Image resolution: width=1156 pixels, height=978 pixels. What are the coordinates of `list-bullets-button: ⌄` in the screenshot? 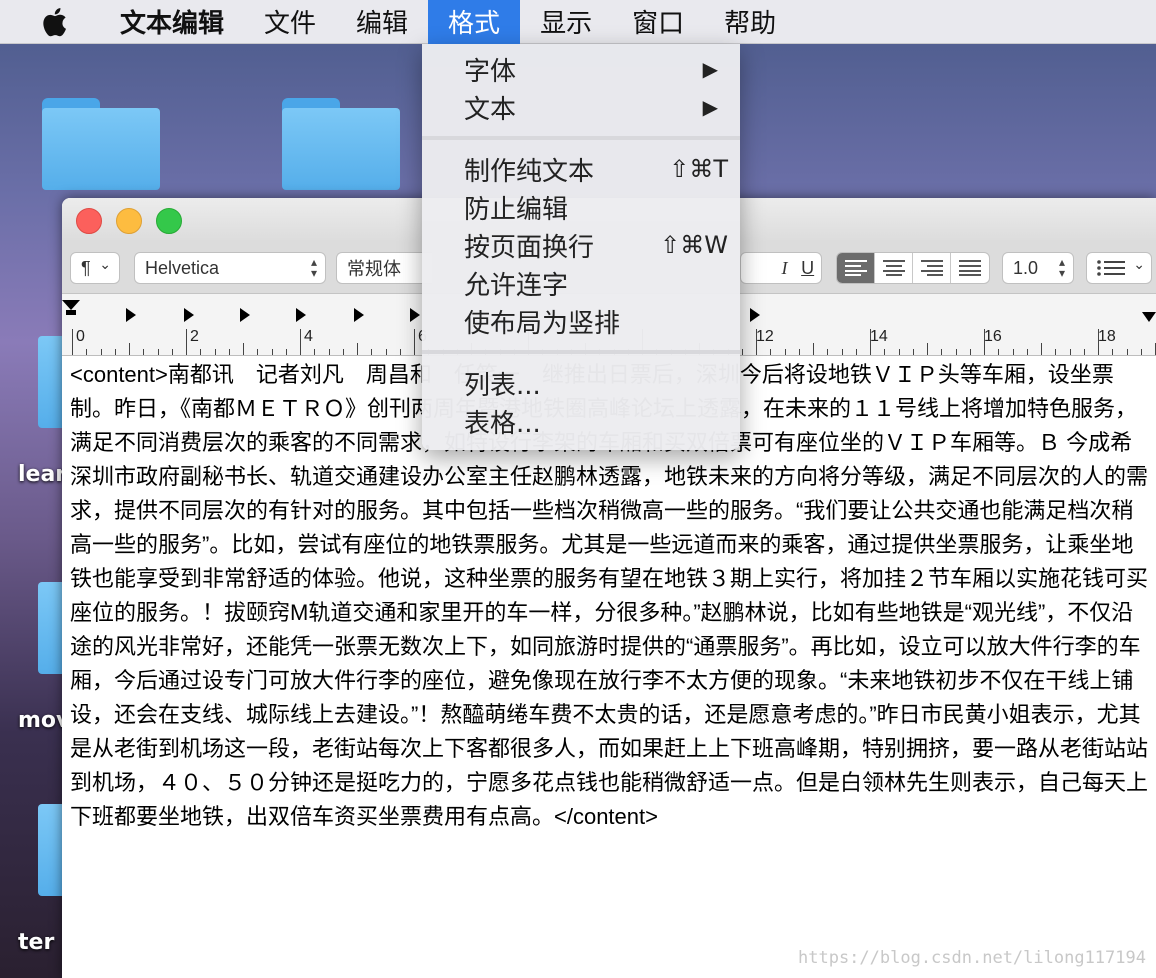 It's located at (1119, 268).